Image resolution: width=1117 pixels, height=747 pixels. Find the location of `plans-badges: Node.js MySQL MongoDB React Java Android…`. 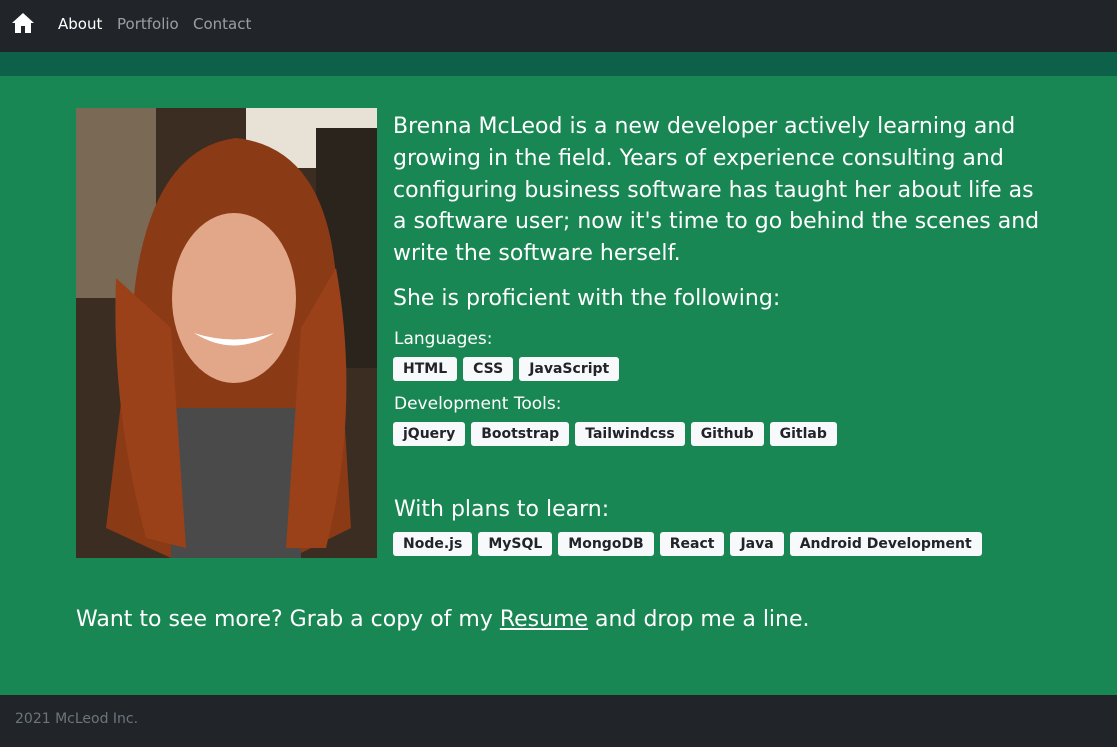

plans-badges: Node.js MySQL MongoDB React Java Android… is located at coordinates (687, 544).